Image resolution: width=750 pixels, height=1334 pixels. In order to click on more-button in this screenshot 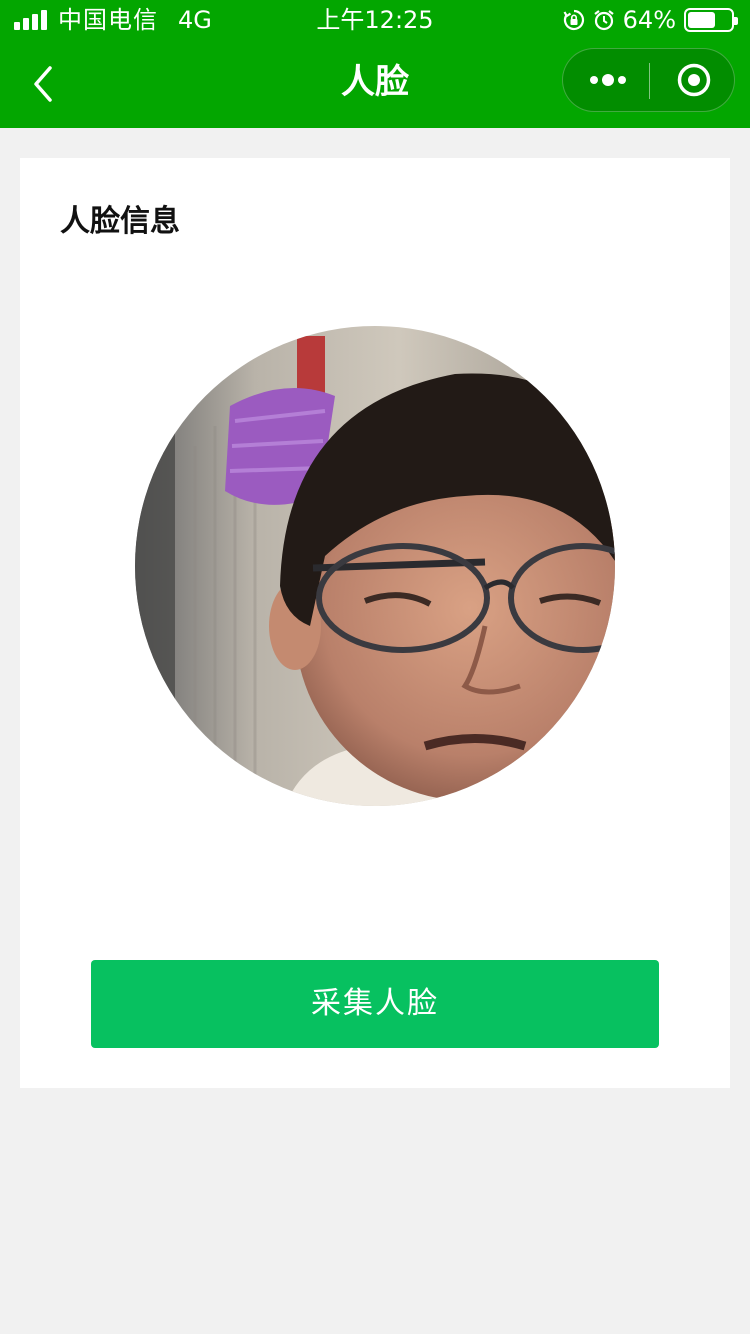, I will do `click(606, 80)`.